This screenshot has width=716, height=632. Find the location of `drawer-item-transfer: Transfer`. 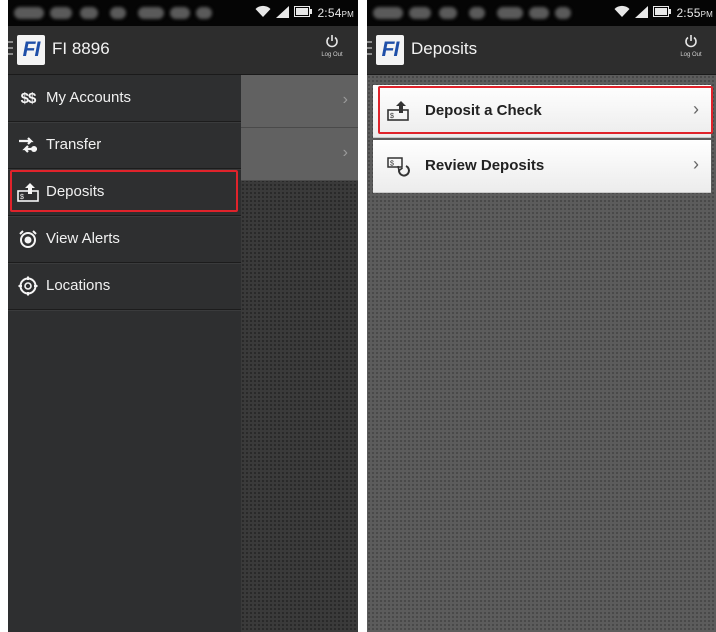

drawer-item-transfer: Transfer is located at coordinates (124, 145).